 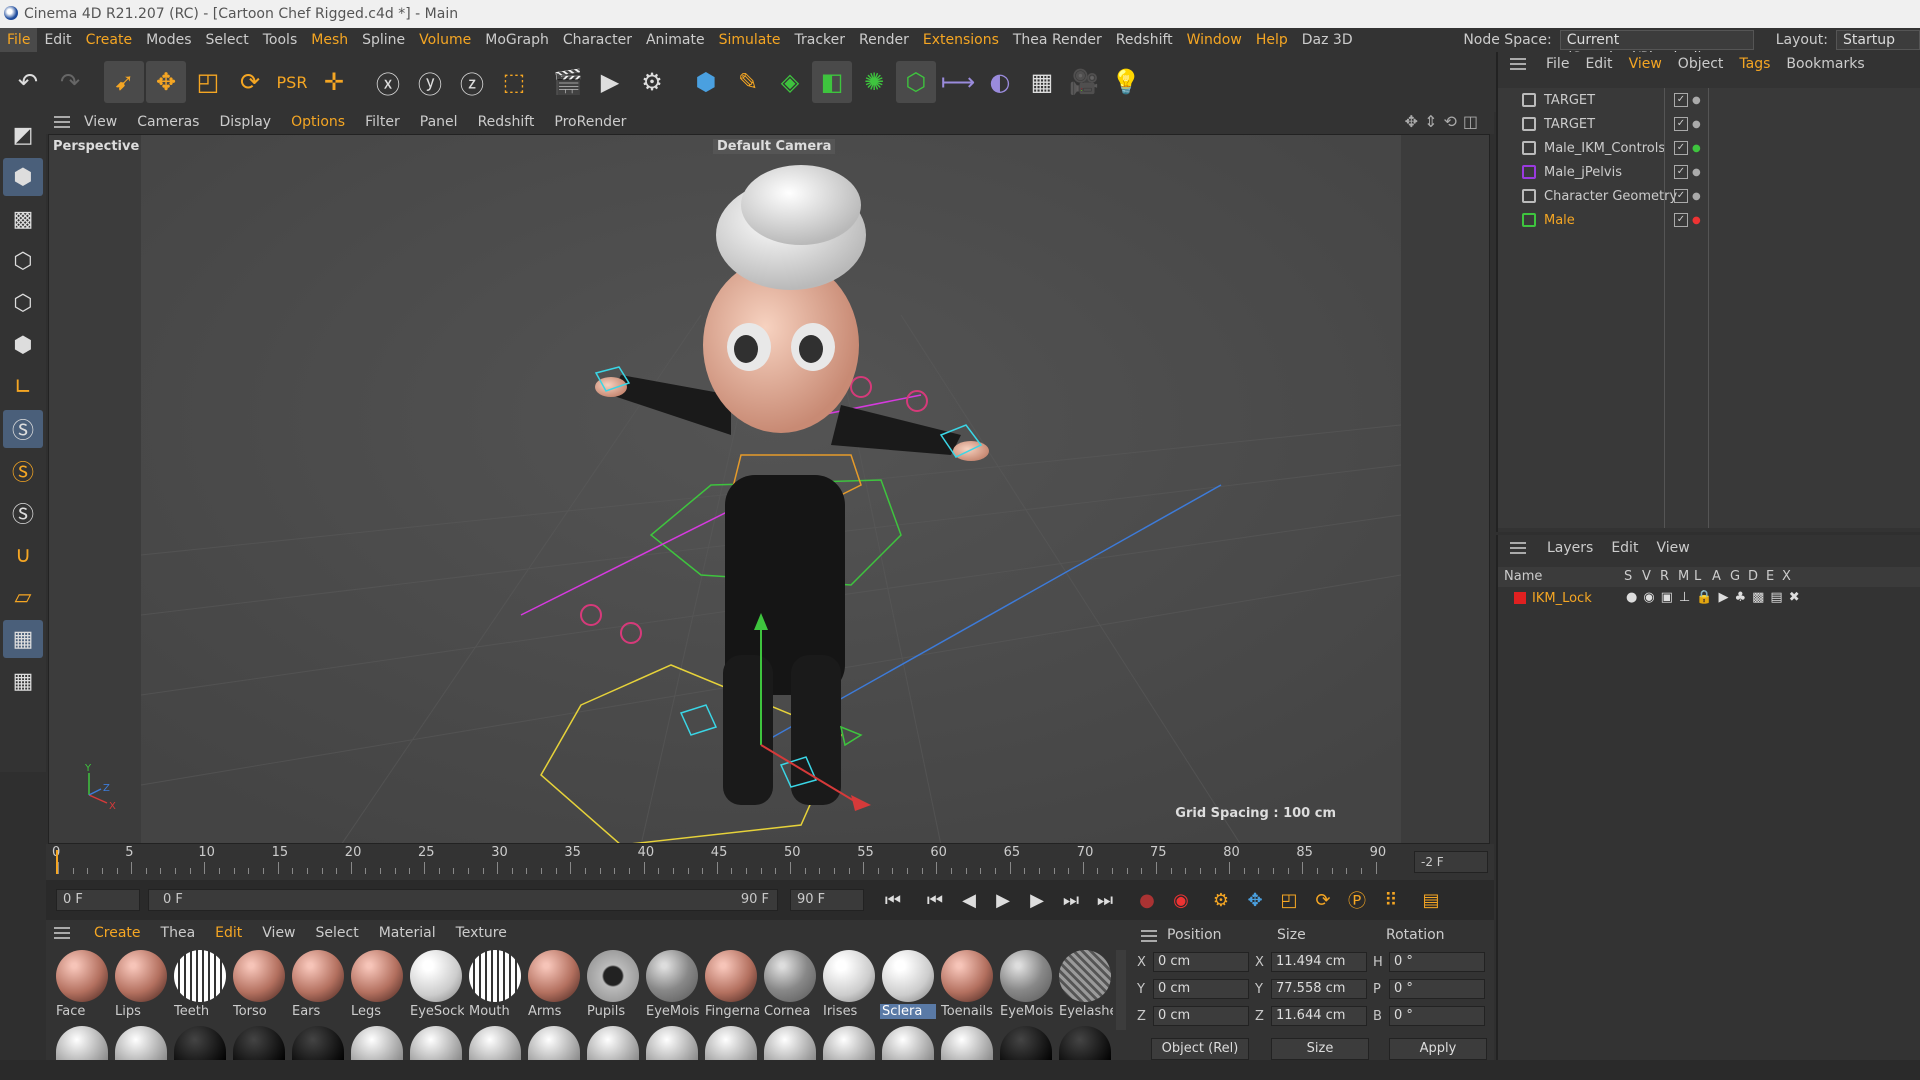 I want to click on points-mode-icon: ⬡, so click(x=23, y=261).